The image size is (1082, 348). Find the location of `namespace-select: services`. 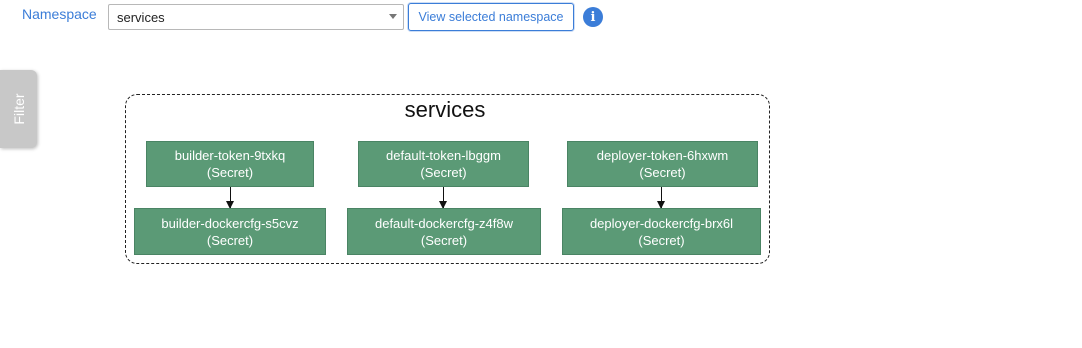

namespace-select: services is located at coordinates (256, 17).